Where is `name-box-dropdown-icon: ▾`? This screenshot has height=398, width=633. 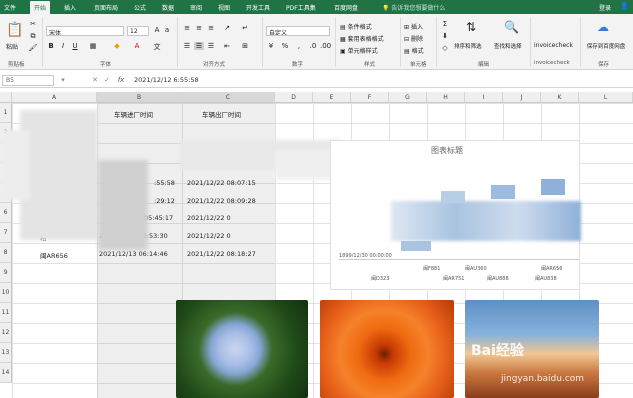
name-box-dropdown-icon: ▾ is located at coordinates (63, 80).